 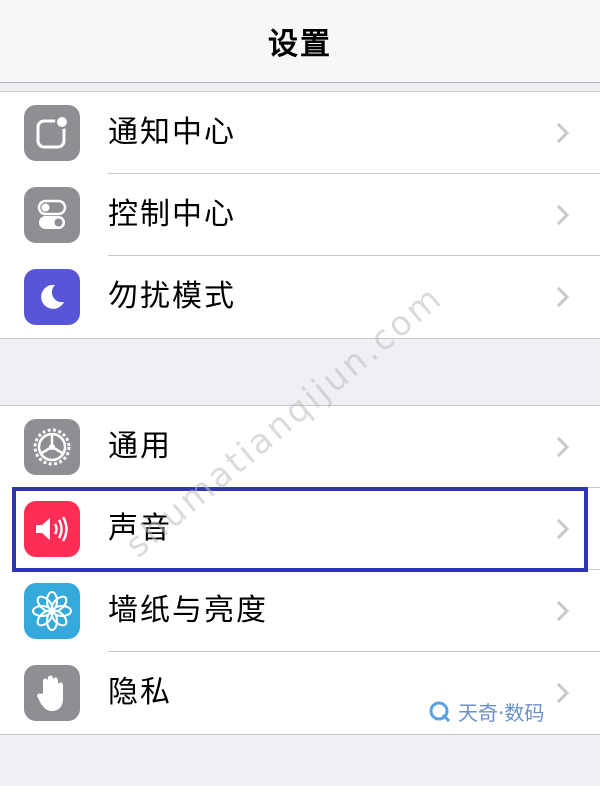 I want to click on flower-icon, so click(x=52, y=611).